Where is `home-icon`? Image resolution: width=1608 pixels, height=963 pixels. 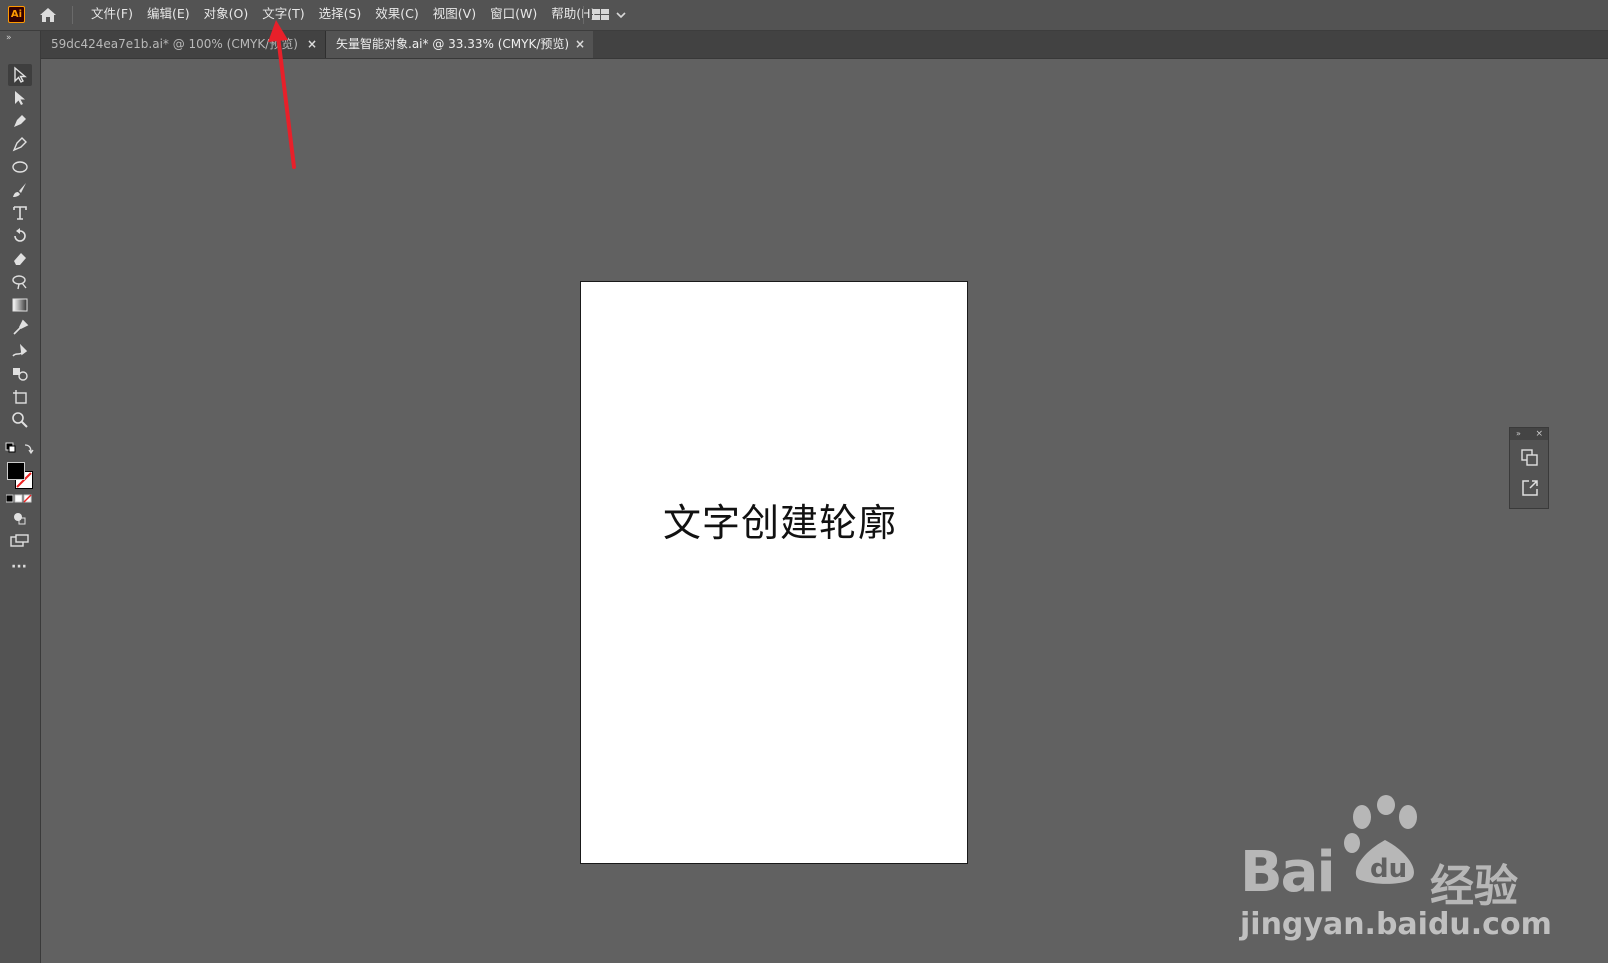 home-icon is located at coordinates (48, 15).